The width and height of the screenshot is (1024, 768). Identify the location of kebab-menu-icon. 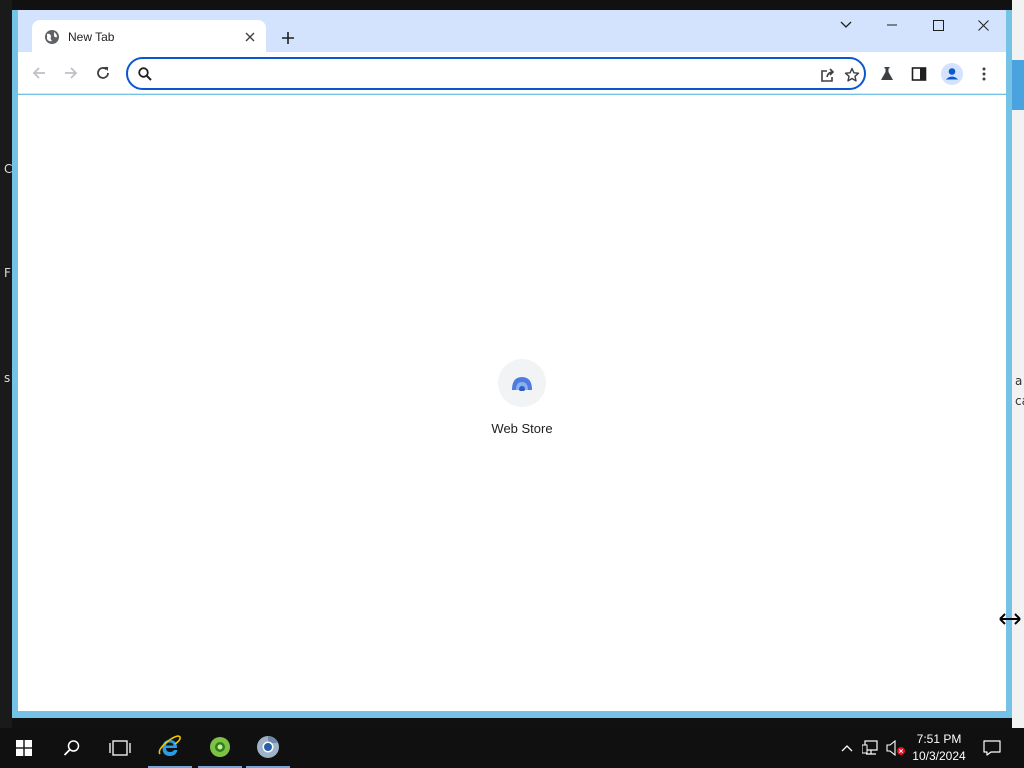
(984, 74).